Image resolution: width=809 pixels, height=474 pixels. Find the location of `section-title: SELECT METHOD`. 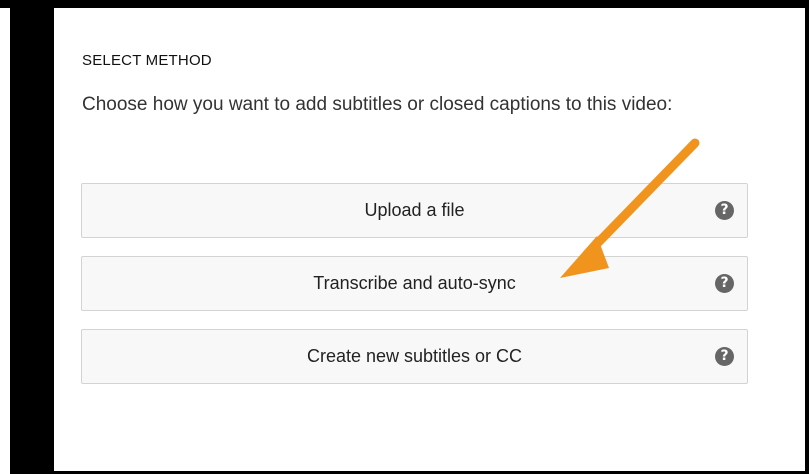

section-title: SELECT METHOD is located at coordinates (147, 60).